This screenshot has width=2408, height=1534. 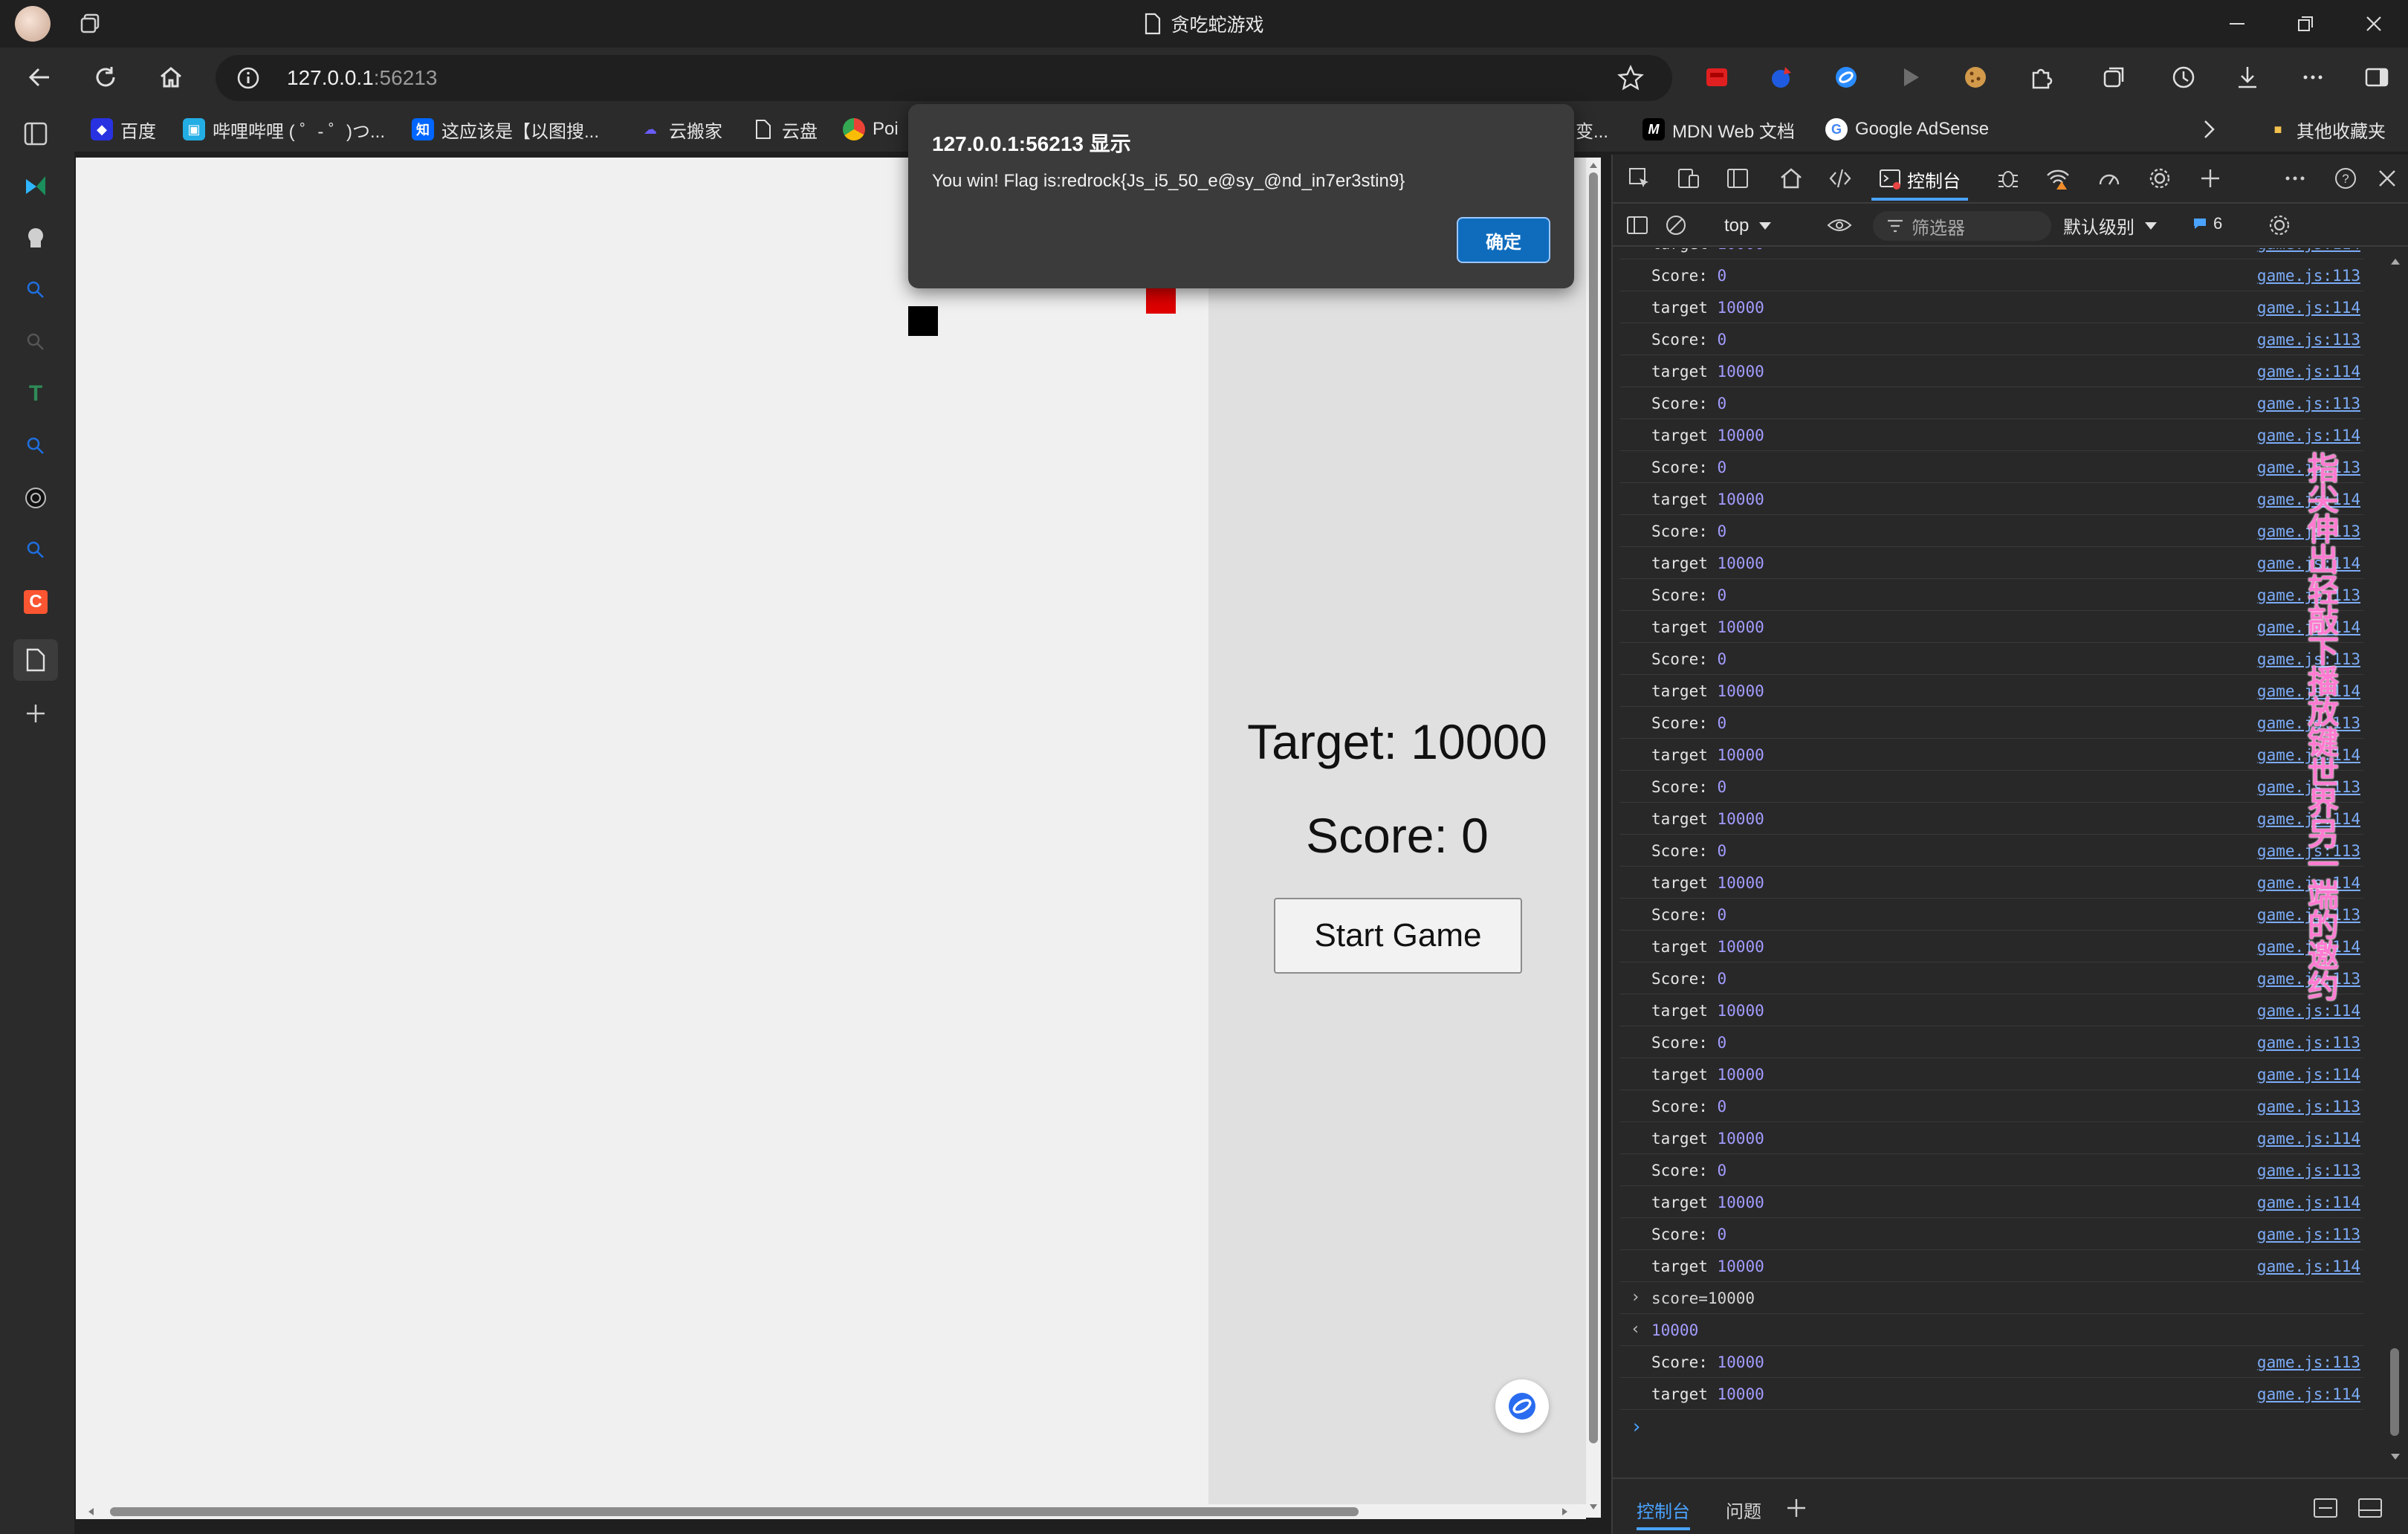 I want to click on tabs-icon, so click(x=36, y=134).